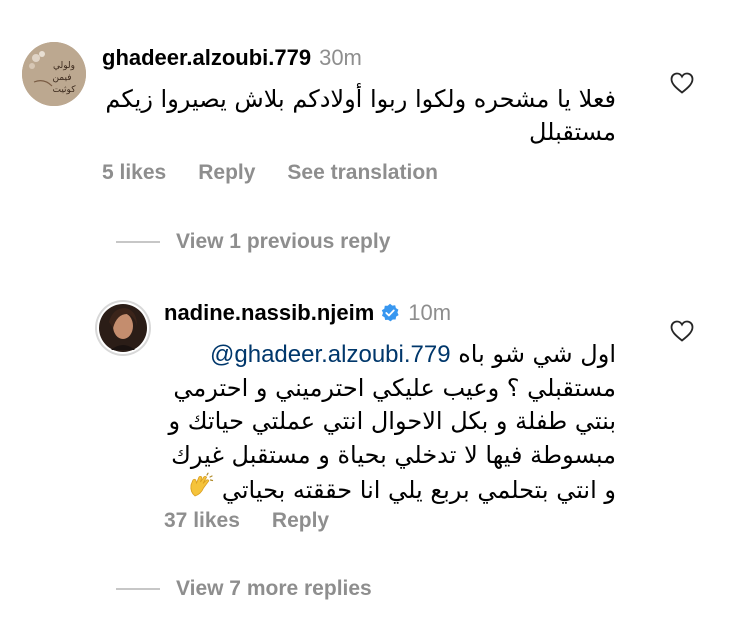  I want to click on avatar-image, so click(123, 328).